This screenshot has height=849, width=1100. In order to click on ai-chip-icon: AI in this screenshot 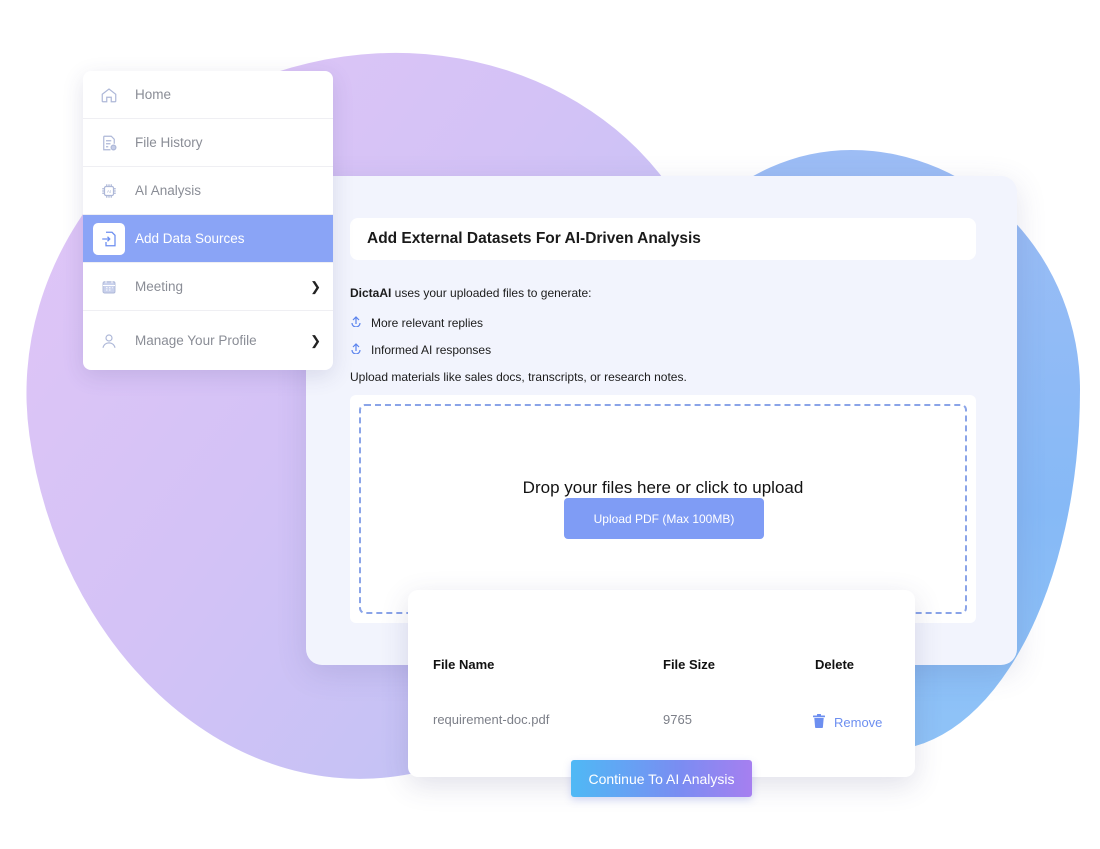, I will do `click(109, 191)`.